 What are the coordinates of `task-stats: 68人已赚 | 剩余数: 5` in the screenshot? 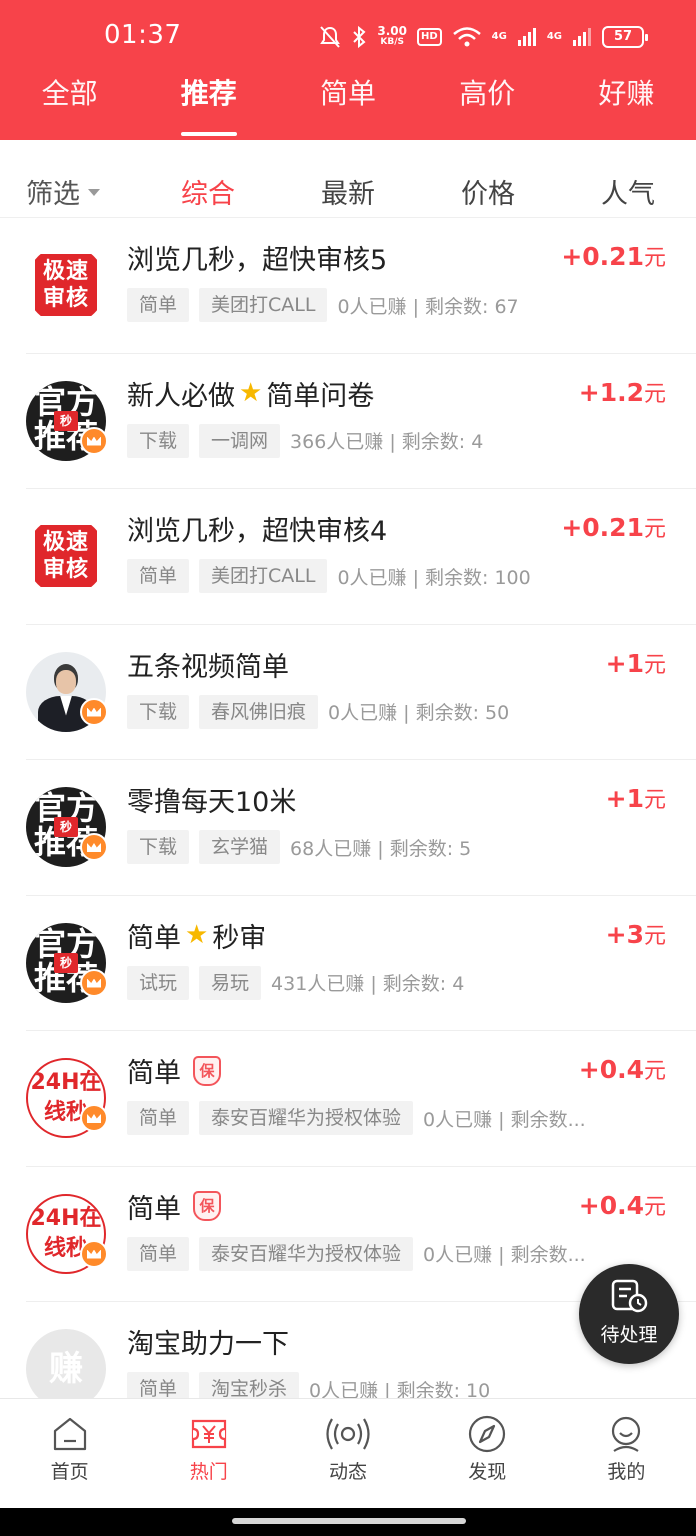 It's located at (381, 848).